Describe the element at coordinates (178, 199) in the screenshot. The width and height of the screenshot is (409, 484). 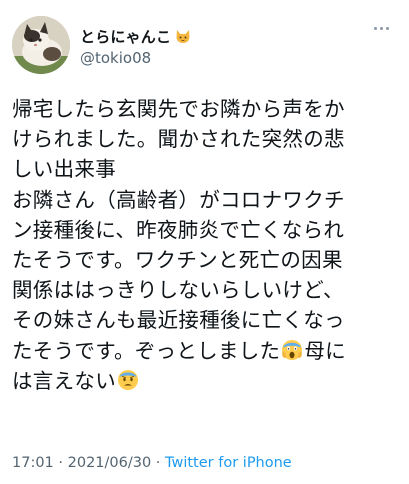
I see `tweet-line: お隣さん（高齢者）がコロナワクチ` at that location.